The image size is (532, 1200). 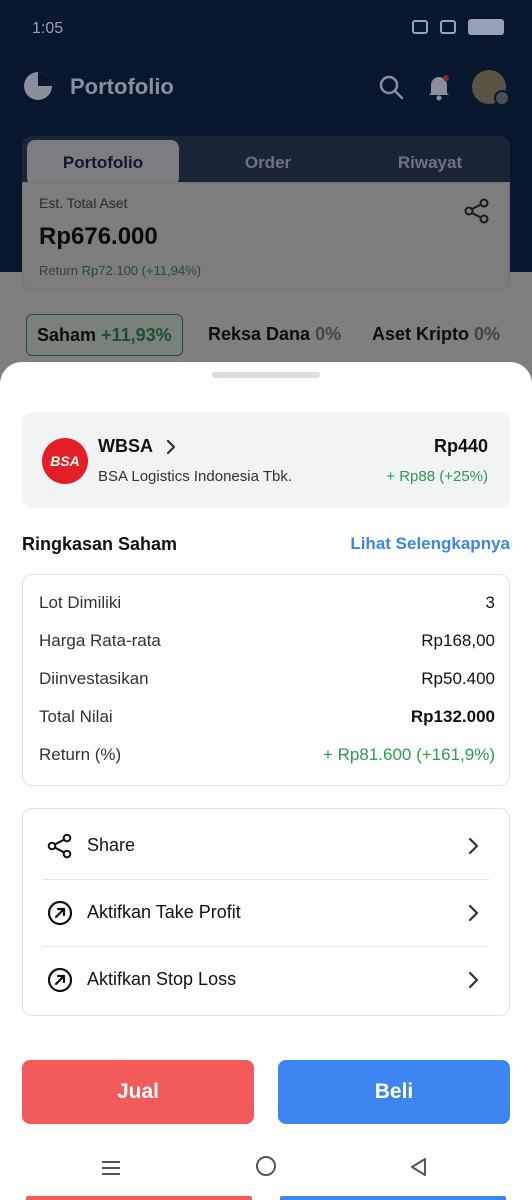 What do you see at coordinates (452, 716) in the screenshot?
I see `summary-row-value: Rp132.000` at bounding box center [452, 716].